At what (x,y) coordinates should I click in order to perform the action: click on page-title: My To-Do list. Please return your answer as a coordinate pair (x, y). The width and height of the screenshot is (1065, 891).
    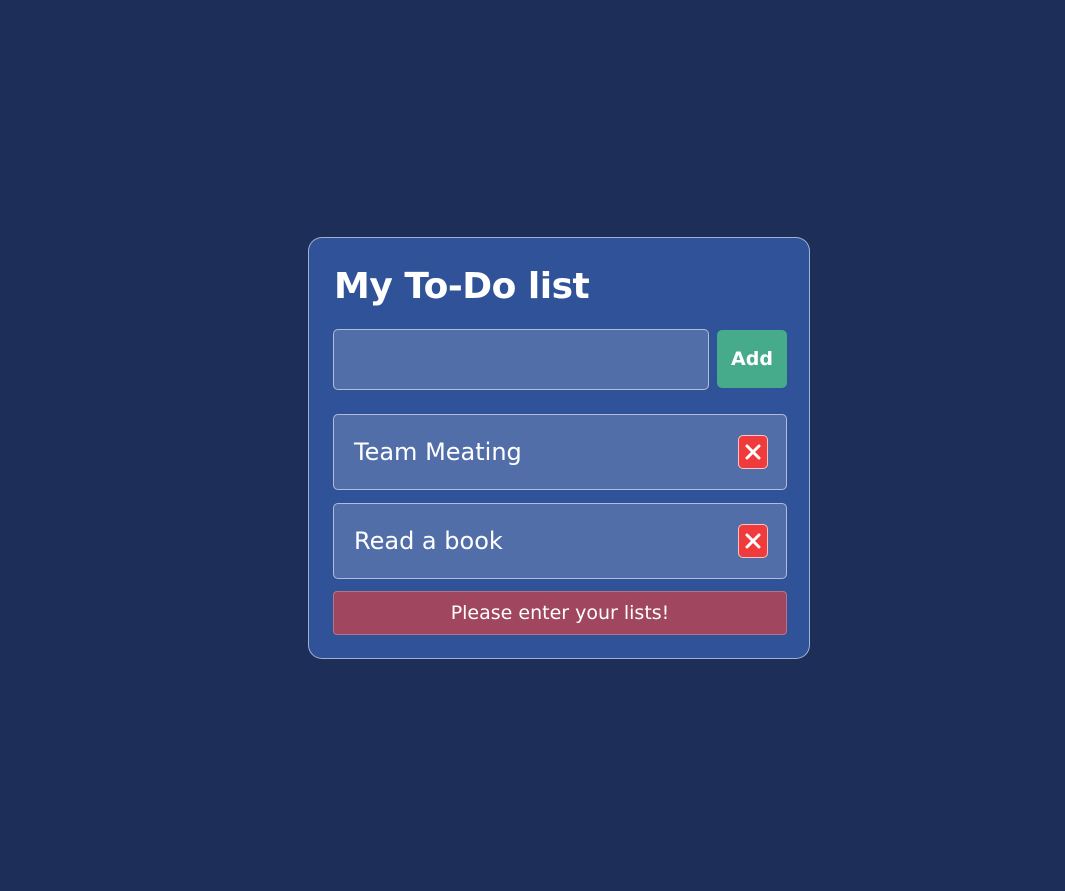
    Looking at the image, I should click on (462, 286).